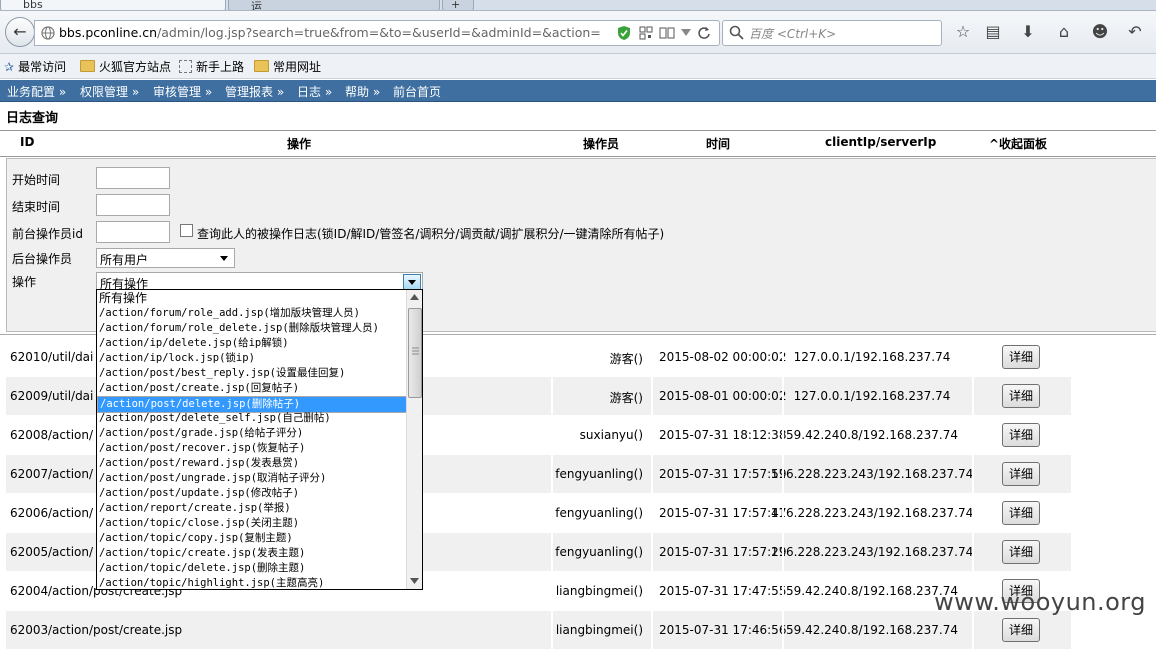  I want to click on shield-check-icon, so click(624, 33).